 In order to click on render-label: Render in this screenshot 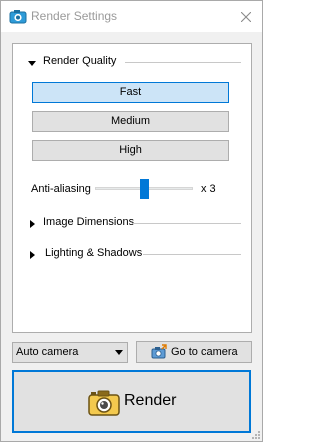, I will do `click(150, 400)`.